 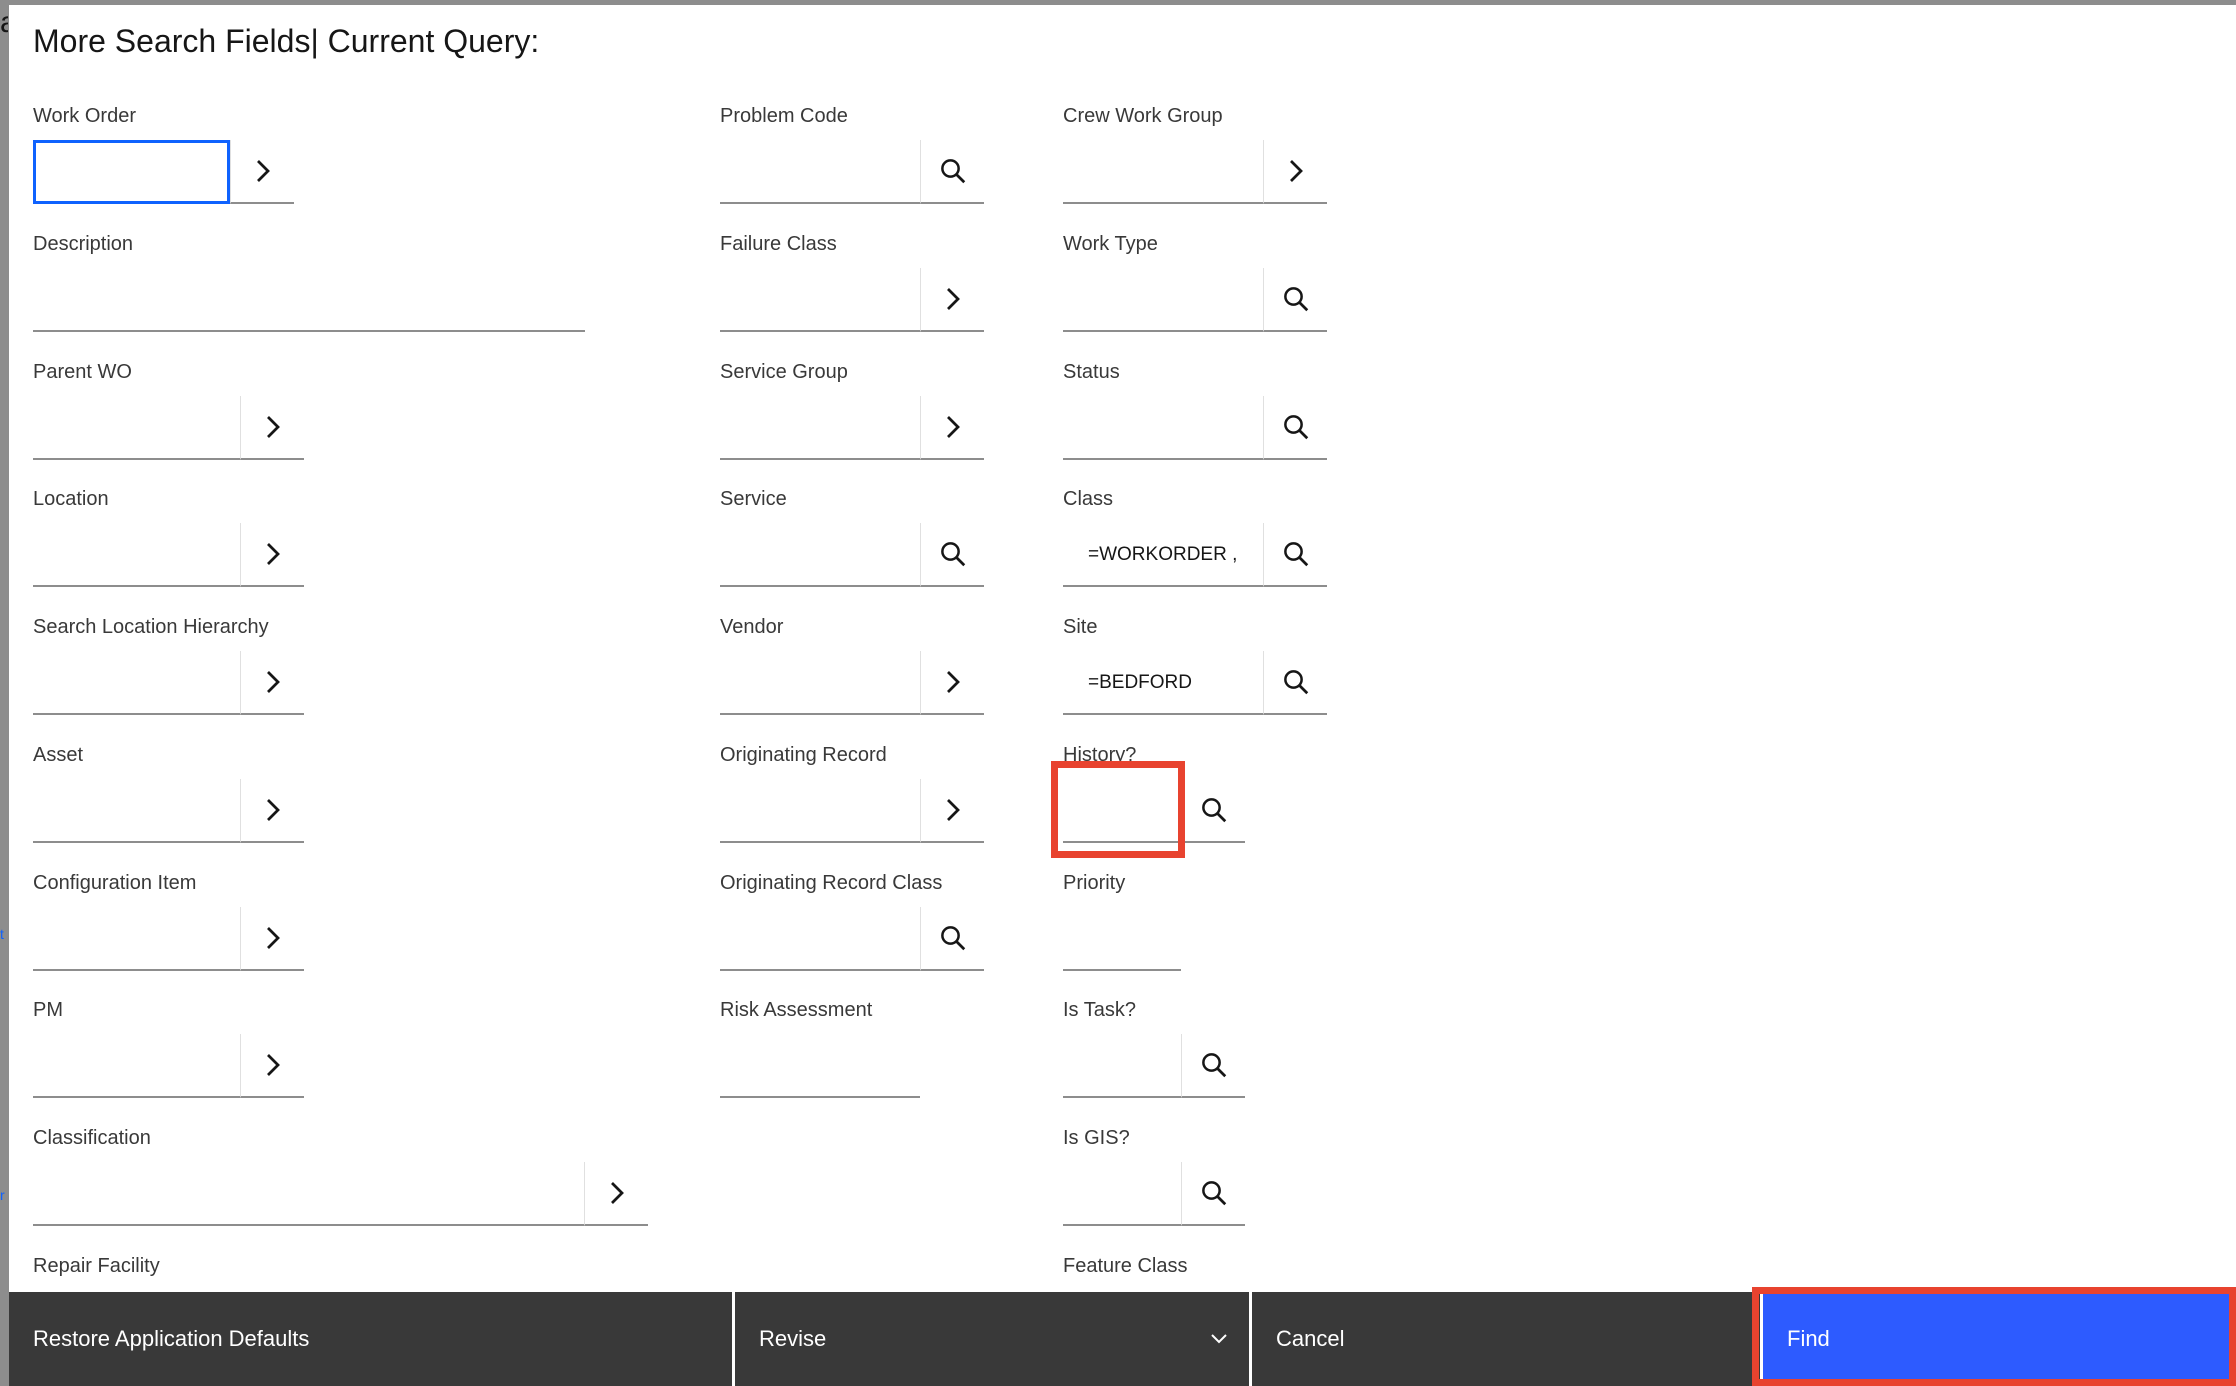 What do you see at coordinates (1163, 428) in the screenshot?
I see `status-input` at bounding box center [1163, 428].